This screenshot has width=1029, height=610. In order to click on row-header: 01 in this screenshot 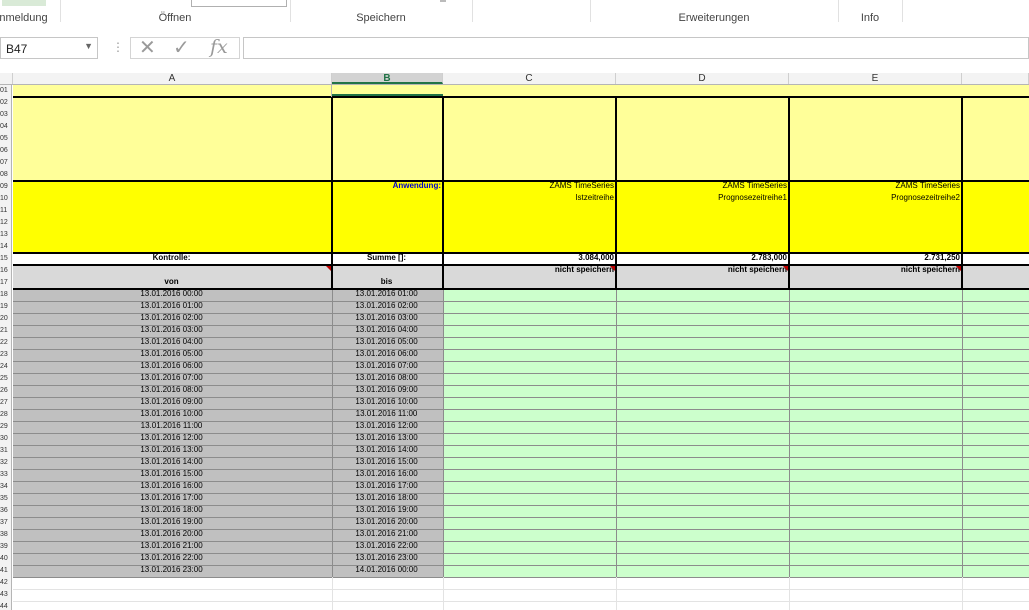, I will do `click(6, 91)`.